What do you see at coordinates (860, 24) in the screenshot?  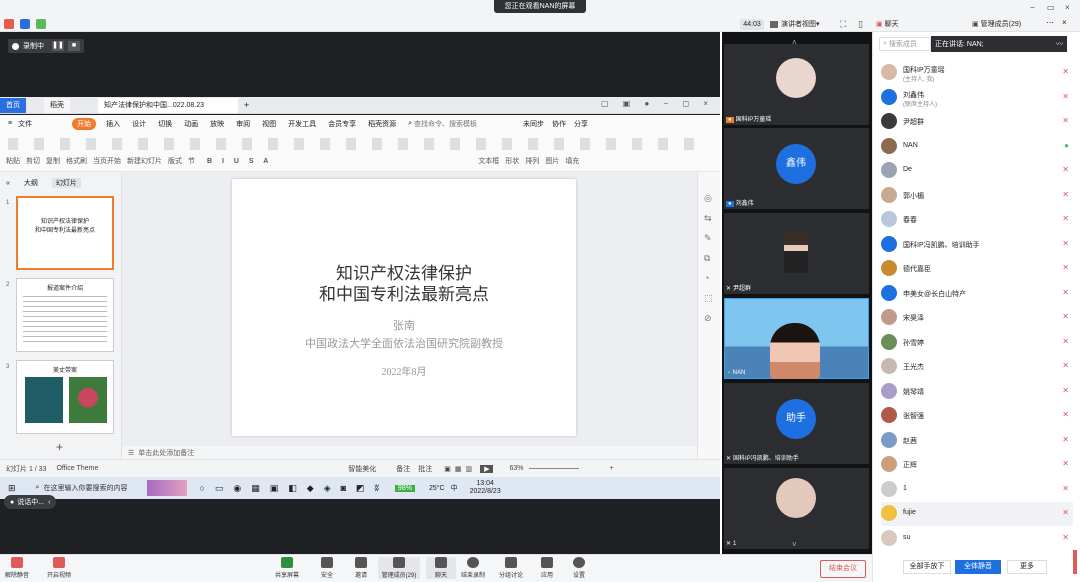 I see `sidebar-toggle-icon: ▯` at bounding box center [860, 24].